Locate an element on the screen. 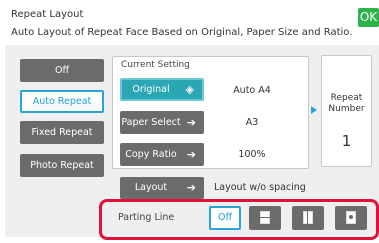  layout-button-label: Layout is located at coordinates (151, 187).